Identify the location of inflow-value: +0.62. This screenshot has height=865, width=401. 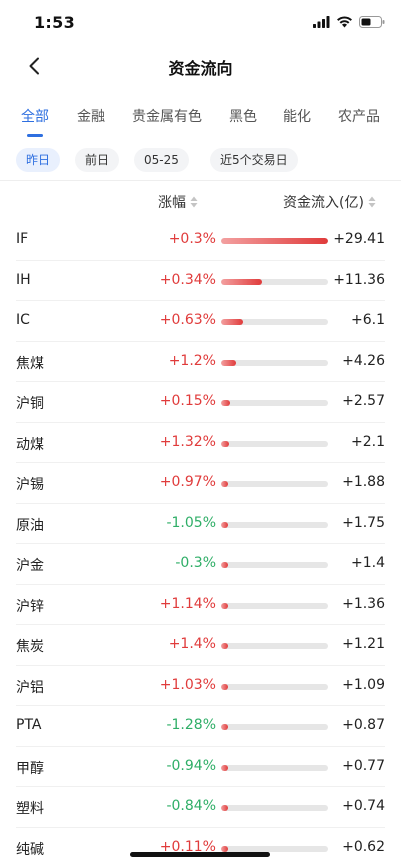
(363, 846).